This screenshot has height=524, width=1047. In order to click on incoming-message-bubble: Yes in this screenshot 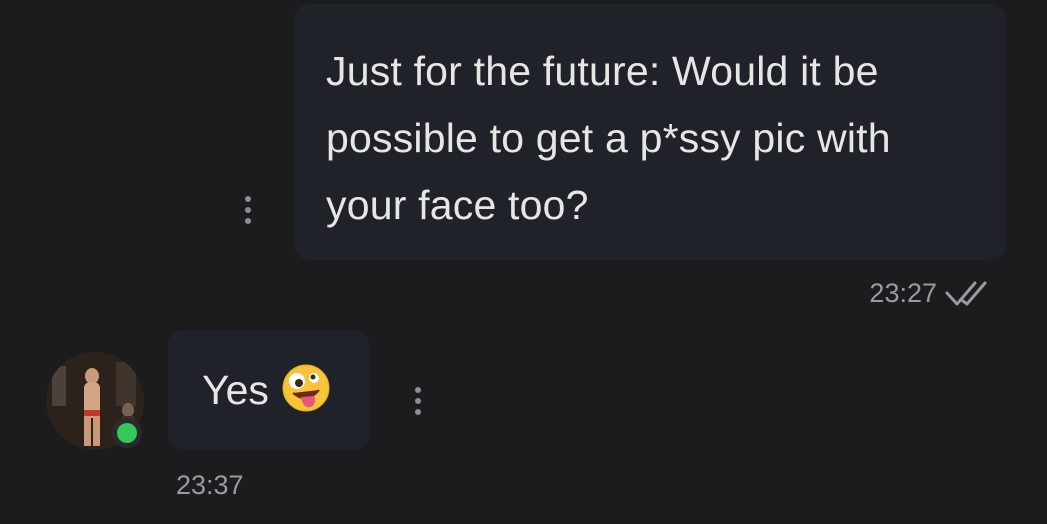, I will do `click(269, 390)`.